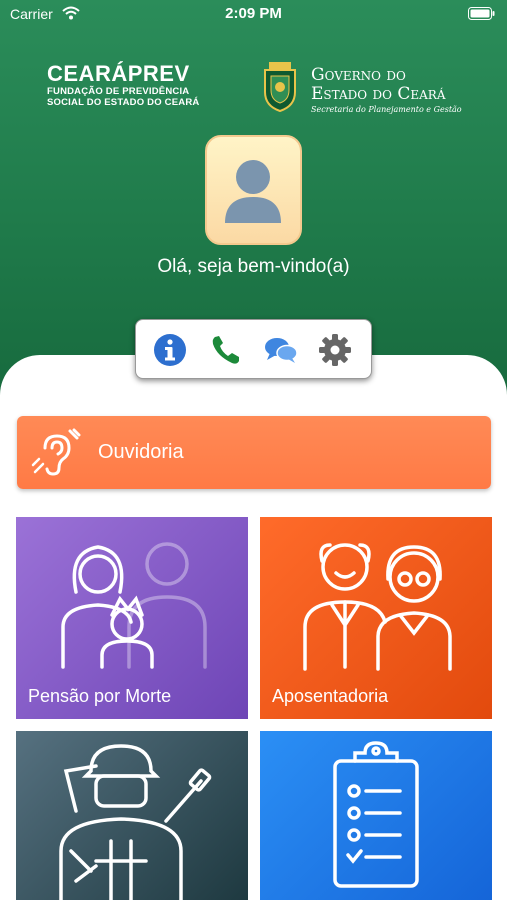  What do you see at coordinates (280, 87) in the screenshot?
I see `coat-of-arms-icon` at bounding box center [280, 87].